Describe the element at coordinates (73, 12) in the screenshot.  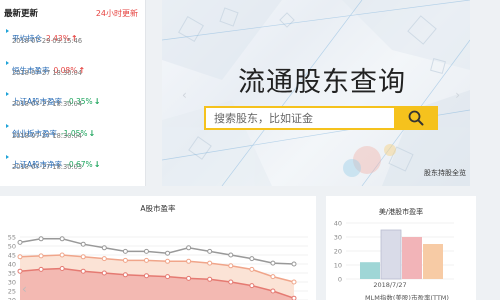
I see `updates-header: 最新更新 24小时更新` at that location.